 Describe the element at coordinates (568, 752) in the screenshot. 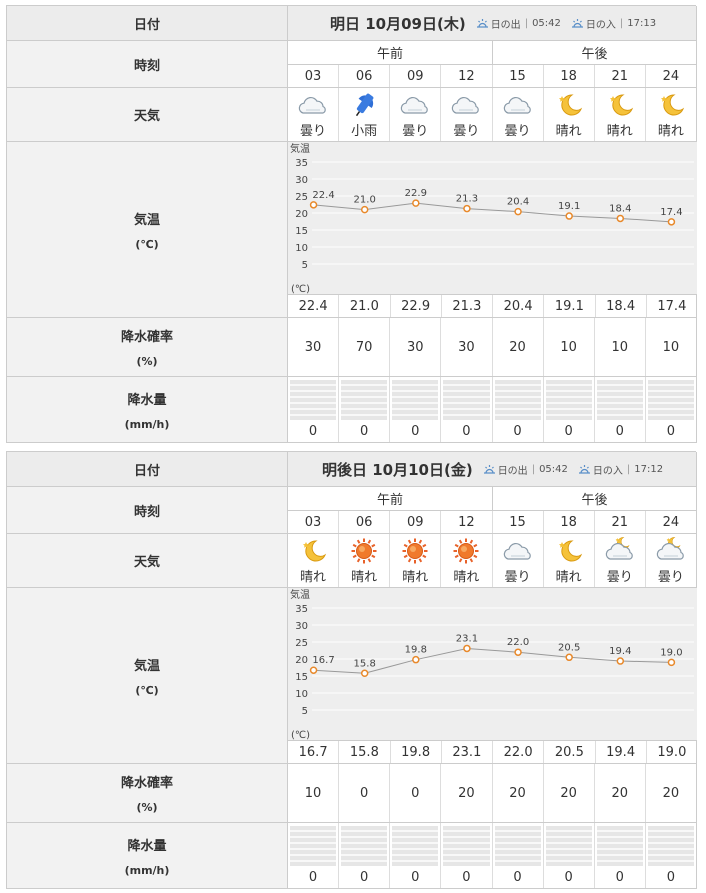

I see `temperature-value: 20.5` at that location.